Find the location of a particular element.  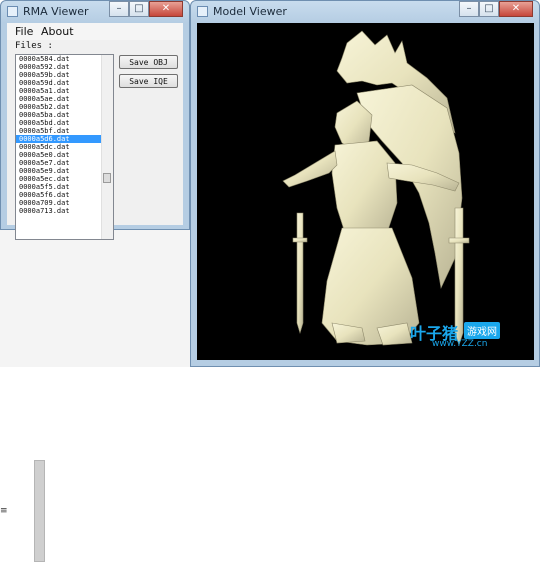

menu-bar: File About is located at coordinates (95, 31).